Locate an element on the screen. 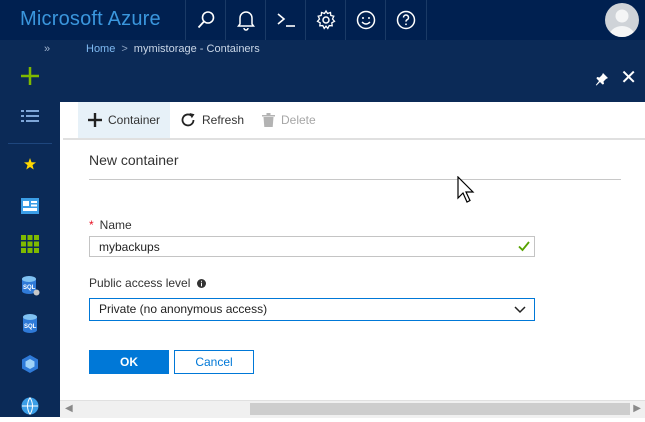  sql-database-icon: SQL is located at coordinates (30, 324).